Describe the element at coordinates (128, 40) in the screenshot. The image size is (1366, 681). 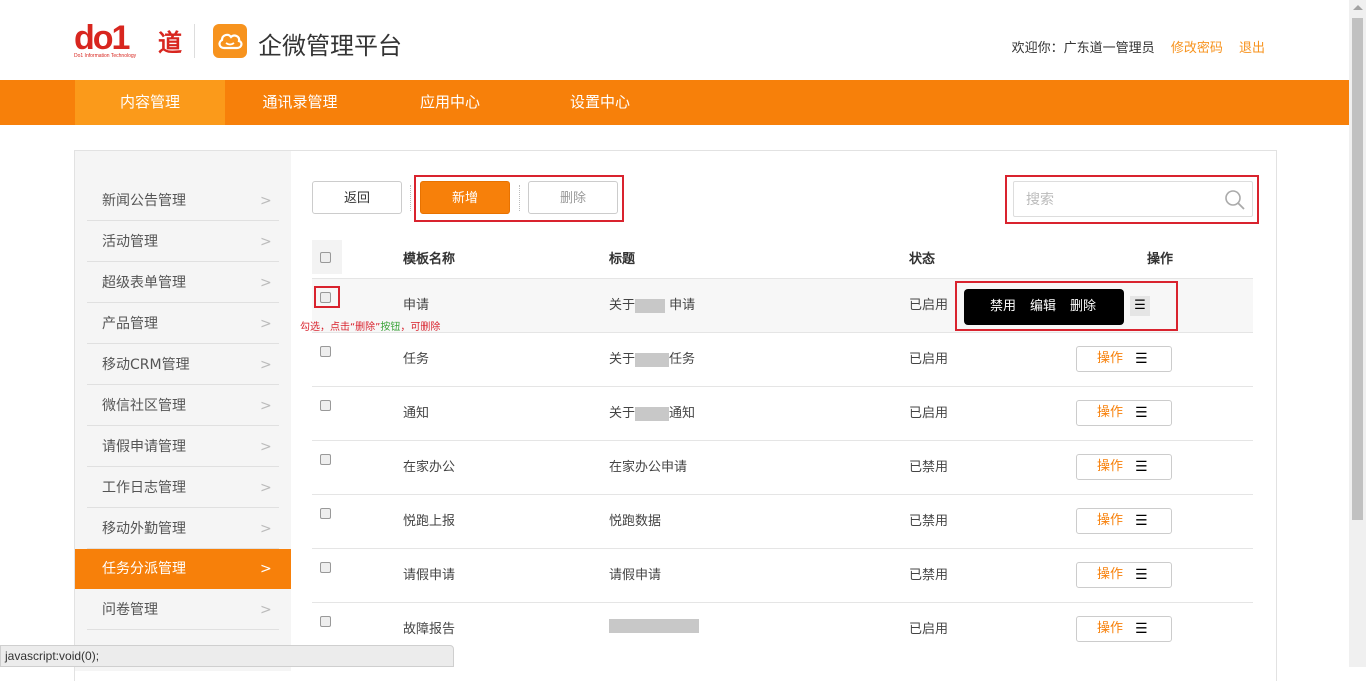
I see `do1-logo: do1 道 Do1 Information Technology` at that location.